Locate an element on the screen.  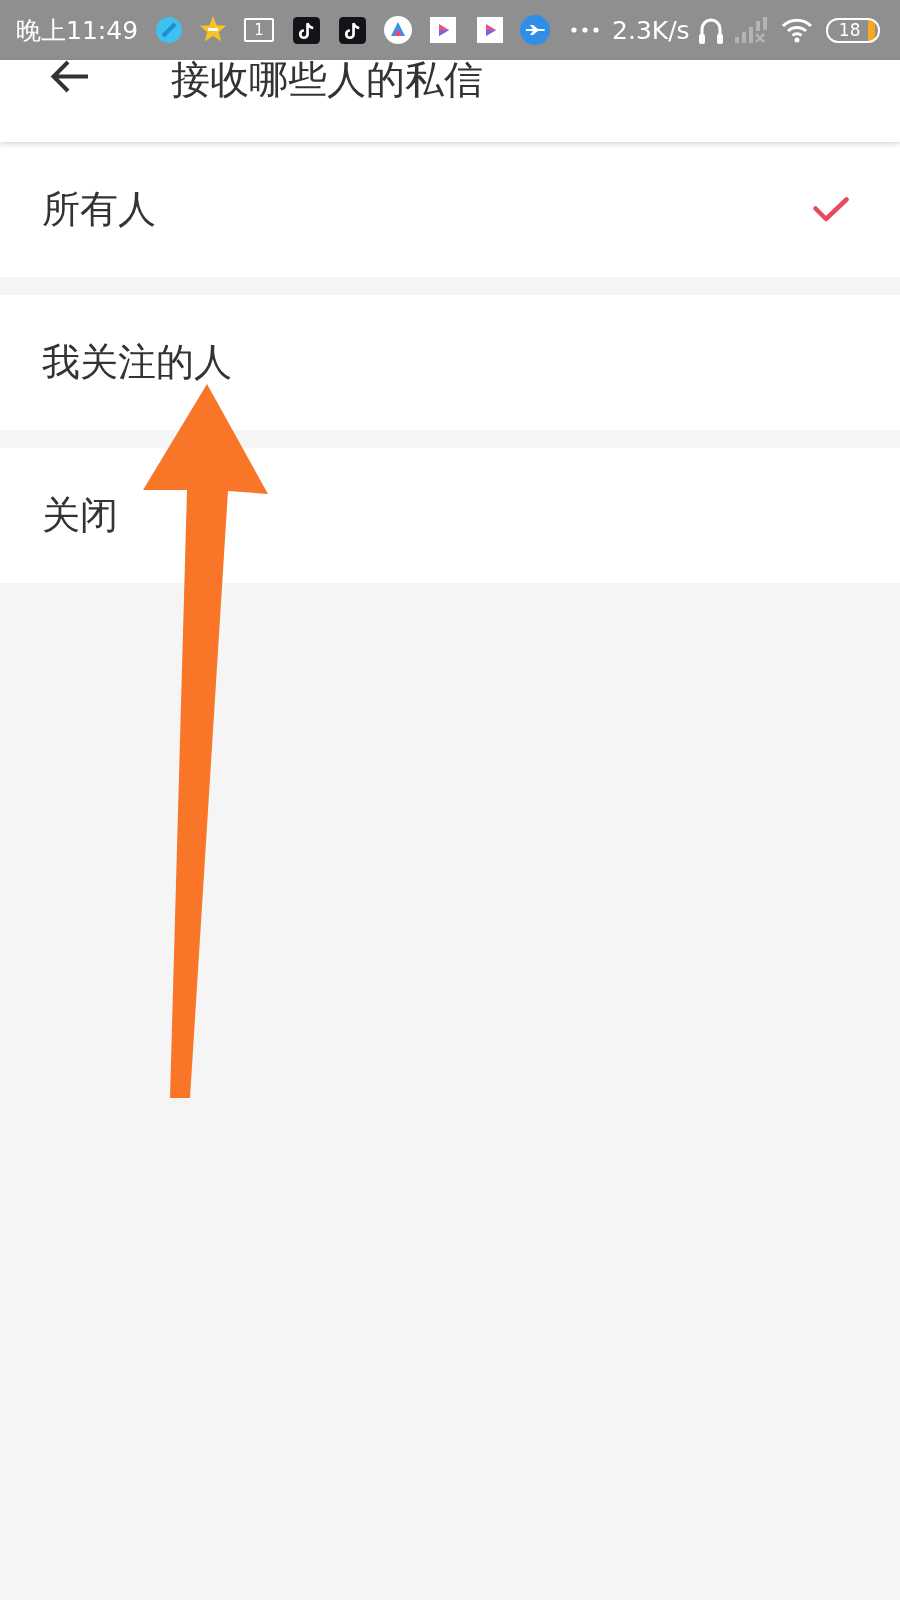
page-title: 接收哪些人的私信 is located at coordinates (327, 80).